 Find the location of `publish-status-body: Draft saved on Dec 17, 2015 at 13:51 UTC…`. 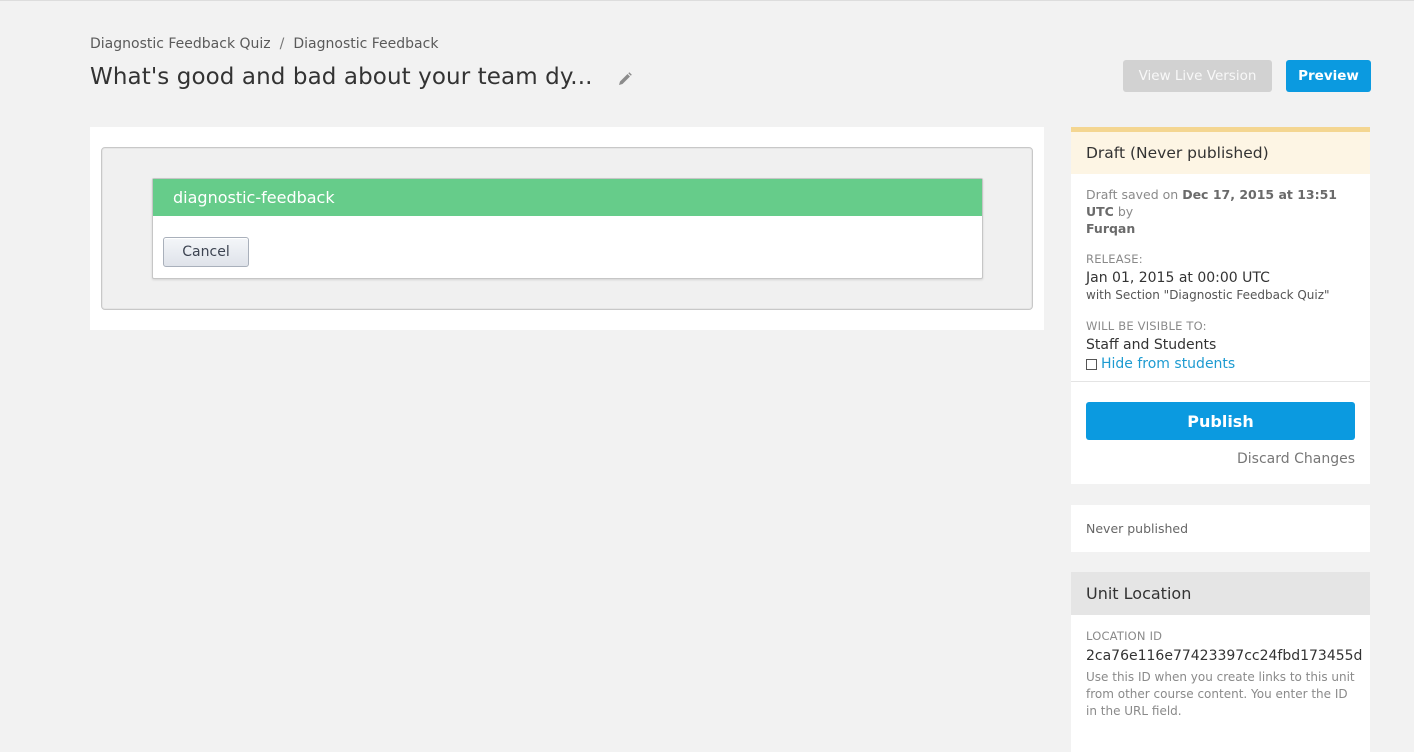

publish-status-body: Draft saved on Dec 17, 2015 at 13:51 UTC… is located at coordinates (1220, 273).